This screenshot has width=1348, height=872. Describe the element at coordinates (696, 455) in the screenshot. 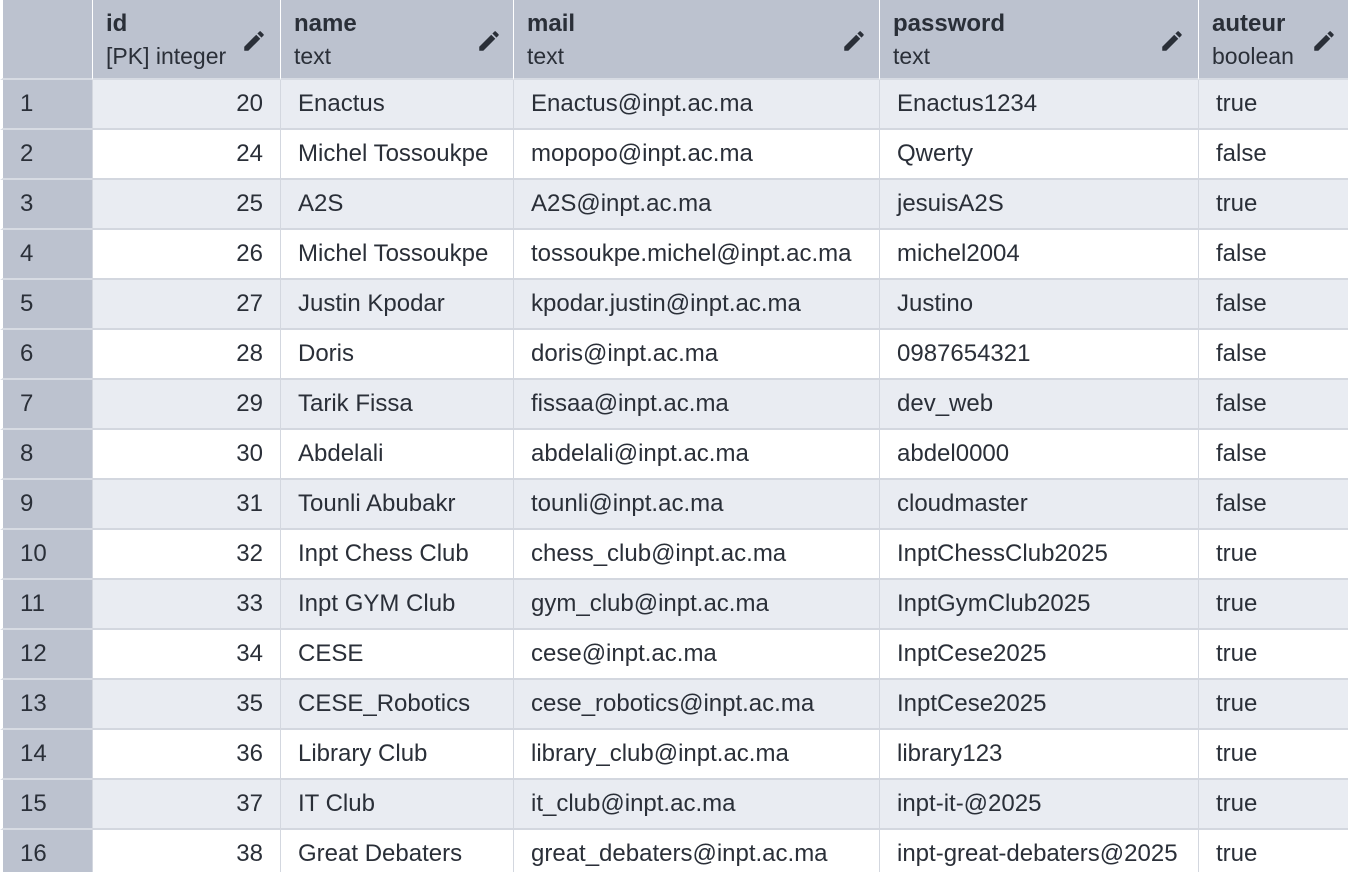

I see `cell-mail: abdelali@inpt.ac.ma` at that location.